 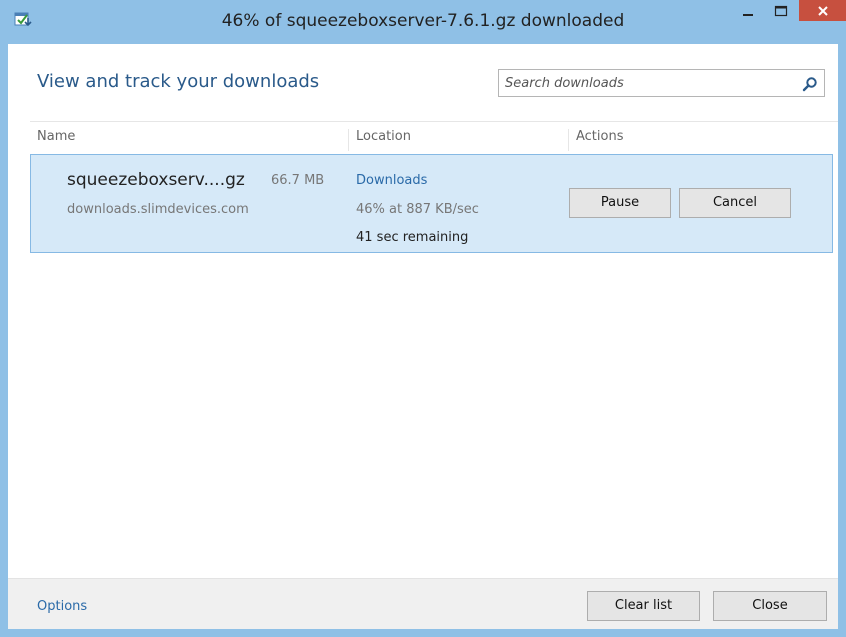 I want to click on close-window-button, so click(x=822, y=10).